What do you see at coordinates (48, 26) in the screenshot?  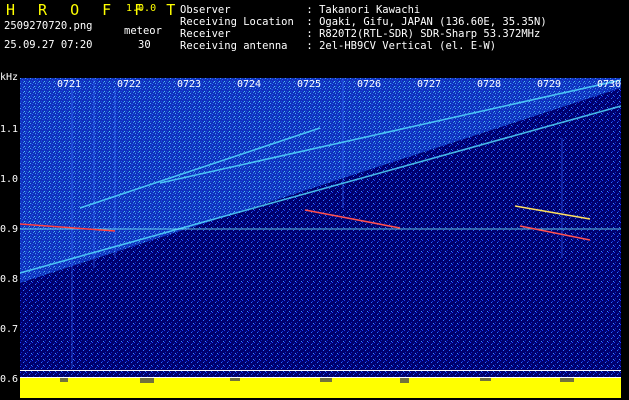 I see `file-name: 2509270720.png` at bounding box center [48, 26].